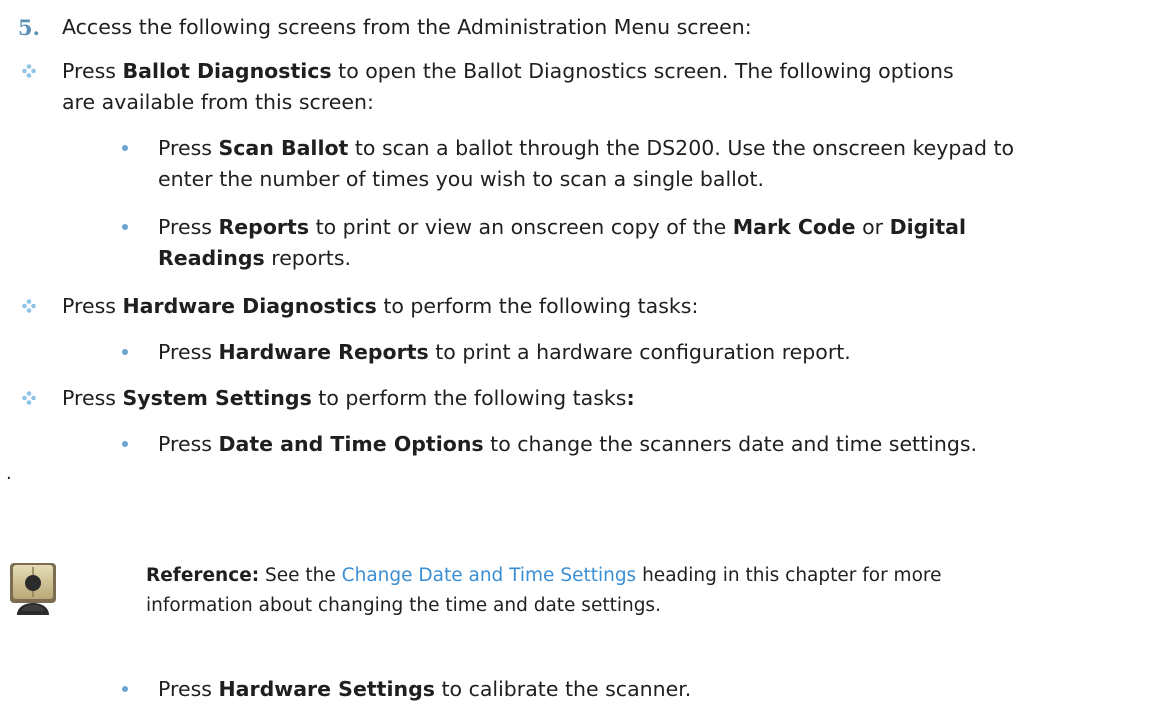 This screenshot has height=727, width=1167. What do you see at coordinates (323, 352) in the screenshot?
I see `hardware-reports-term: Hardware Reports` at bounding box center [323, 352].